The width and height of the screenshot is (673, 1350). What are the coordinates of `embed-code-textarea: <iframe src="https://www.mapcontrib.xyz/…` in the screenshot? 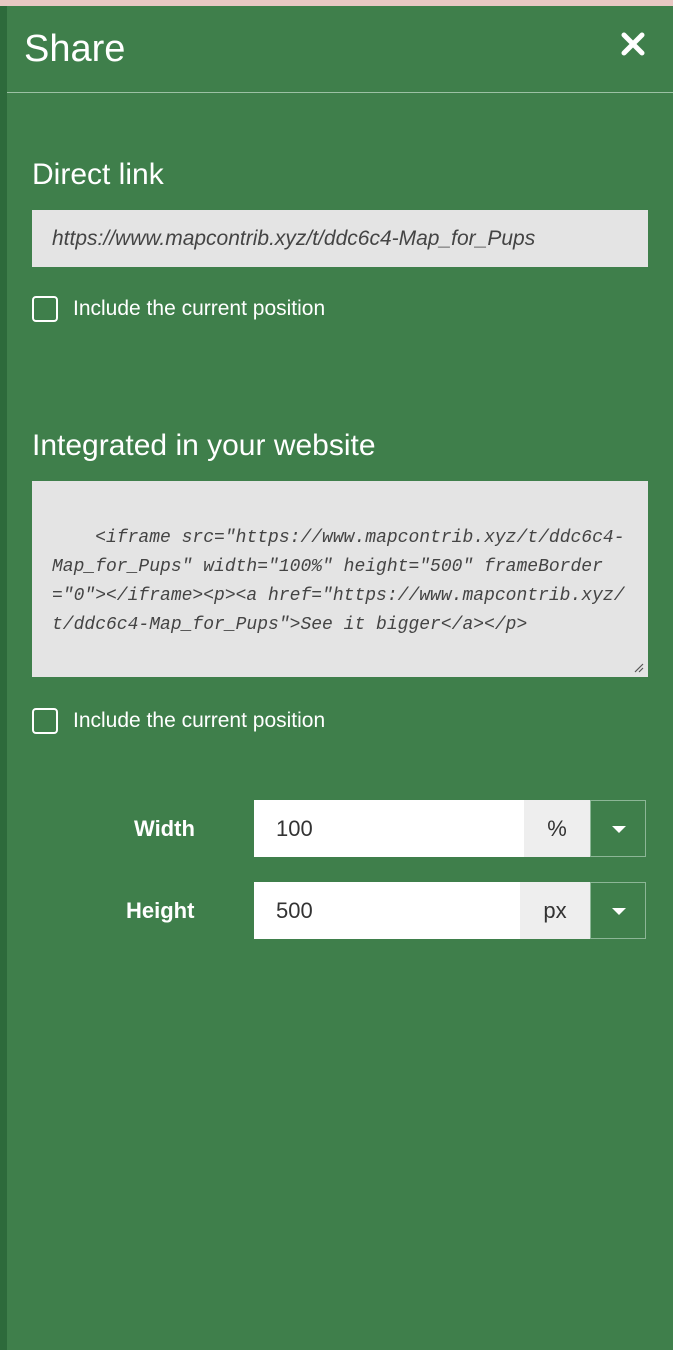 It's located at (340, 579).